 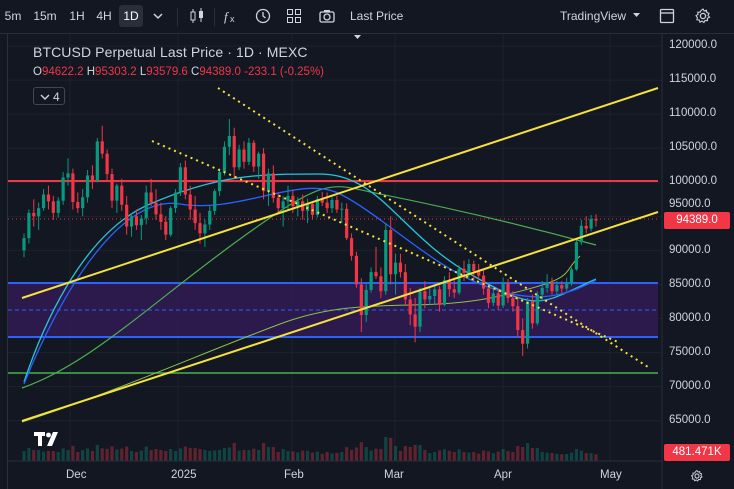 What do you see at coordinates (693, 181) in the screenshot?
I see `price-tick: 100000.0` at bounding box center [693, 181].